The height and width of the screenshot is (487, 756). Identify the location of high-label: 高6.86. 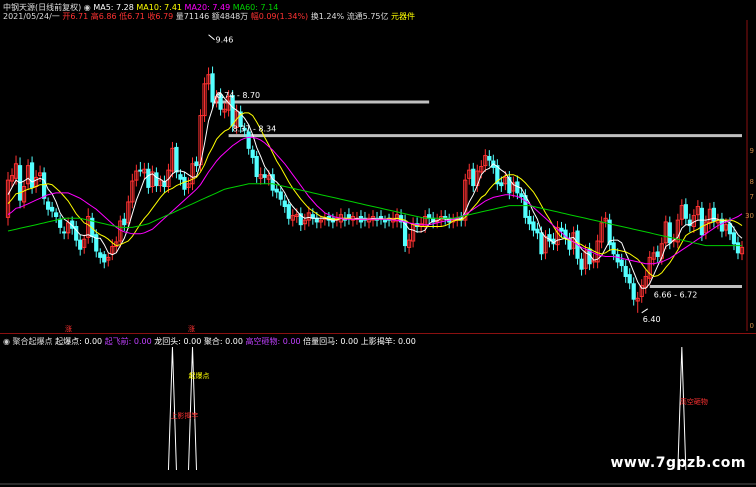
(103, 16).